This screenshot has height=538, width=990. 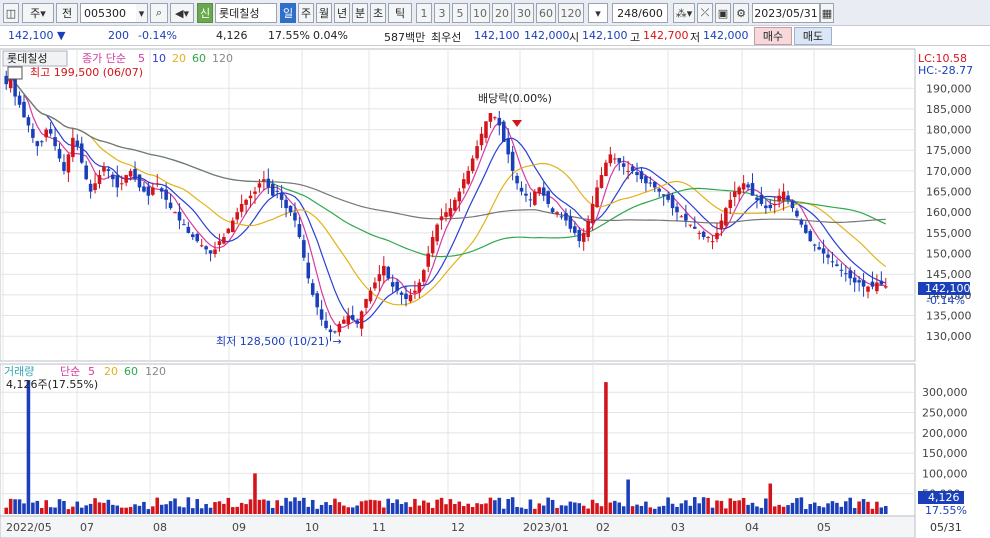 What do you see at coordinates (524, 13) in the screenshot?
I see `count-30-button: 30` at bounding box center [524, 13].